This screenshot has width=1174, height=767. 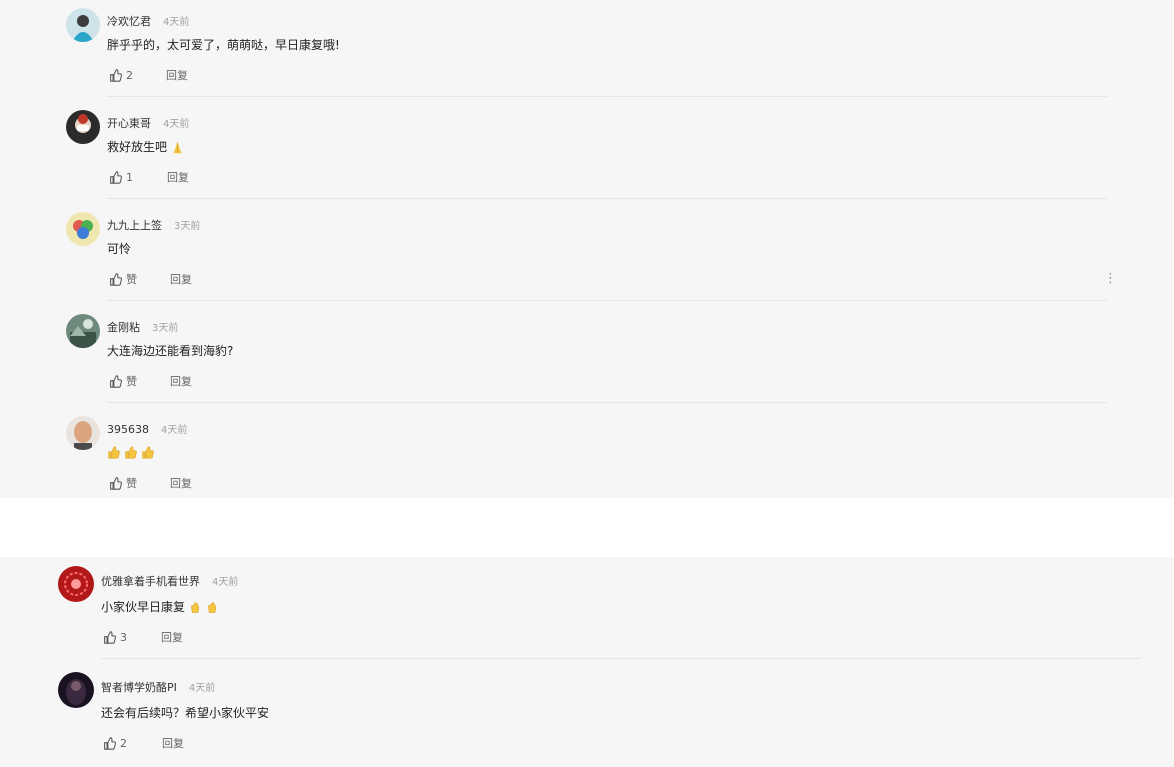 I want to click on username: 开心東哥, so click(x=129, y=123).